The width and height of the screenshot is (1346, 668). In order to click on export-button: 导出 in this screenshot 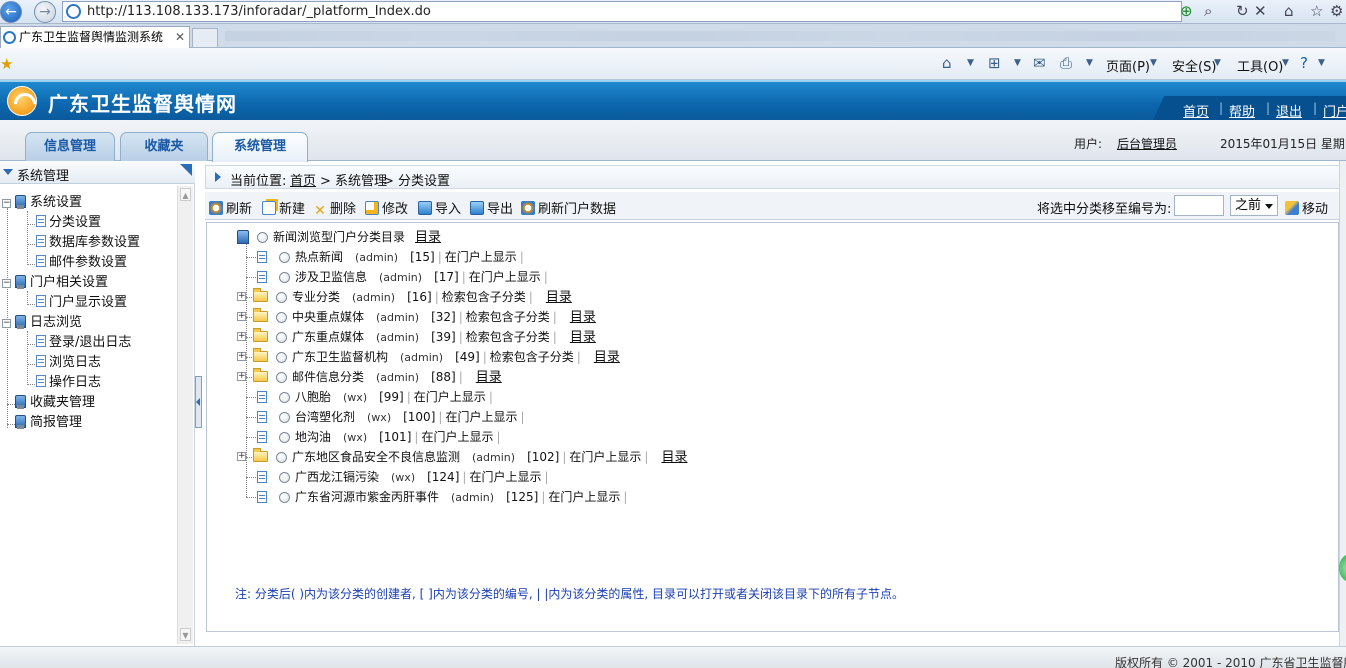, I will do `click(491, 207)`.